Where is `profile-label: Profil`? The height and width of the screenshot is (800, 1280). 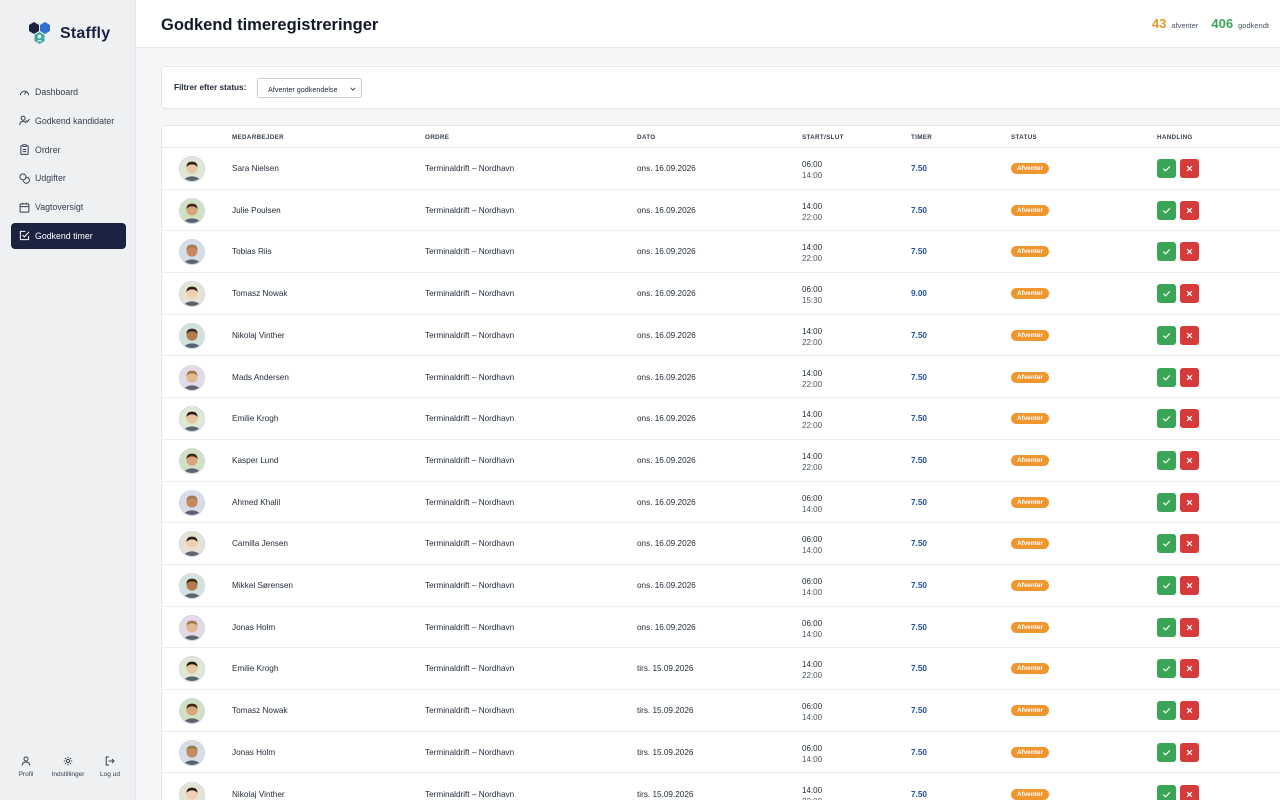 profile-label: Profil is located at coordinates (26, 774).